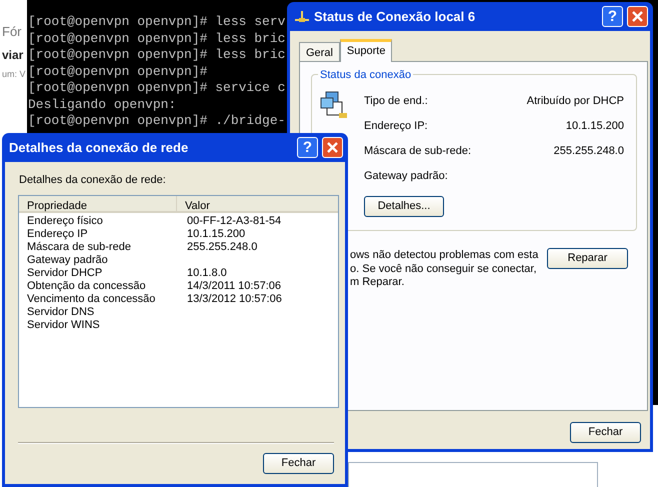 The height and width of the screenshot is (487, 658). Describe the element at coordinates (445, 255) in the screenshot. I see `help-text-line: ows não detectou problemas com esta` at that location.